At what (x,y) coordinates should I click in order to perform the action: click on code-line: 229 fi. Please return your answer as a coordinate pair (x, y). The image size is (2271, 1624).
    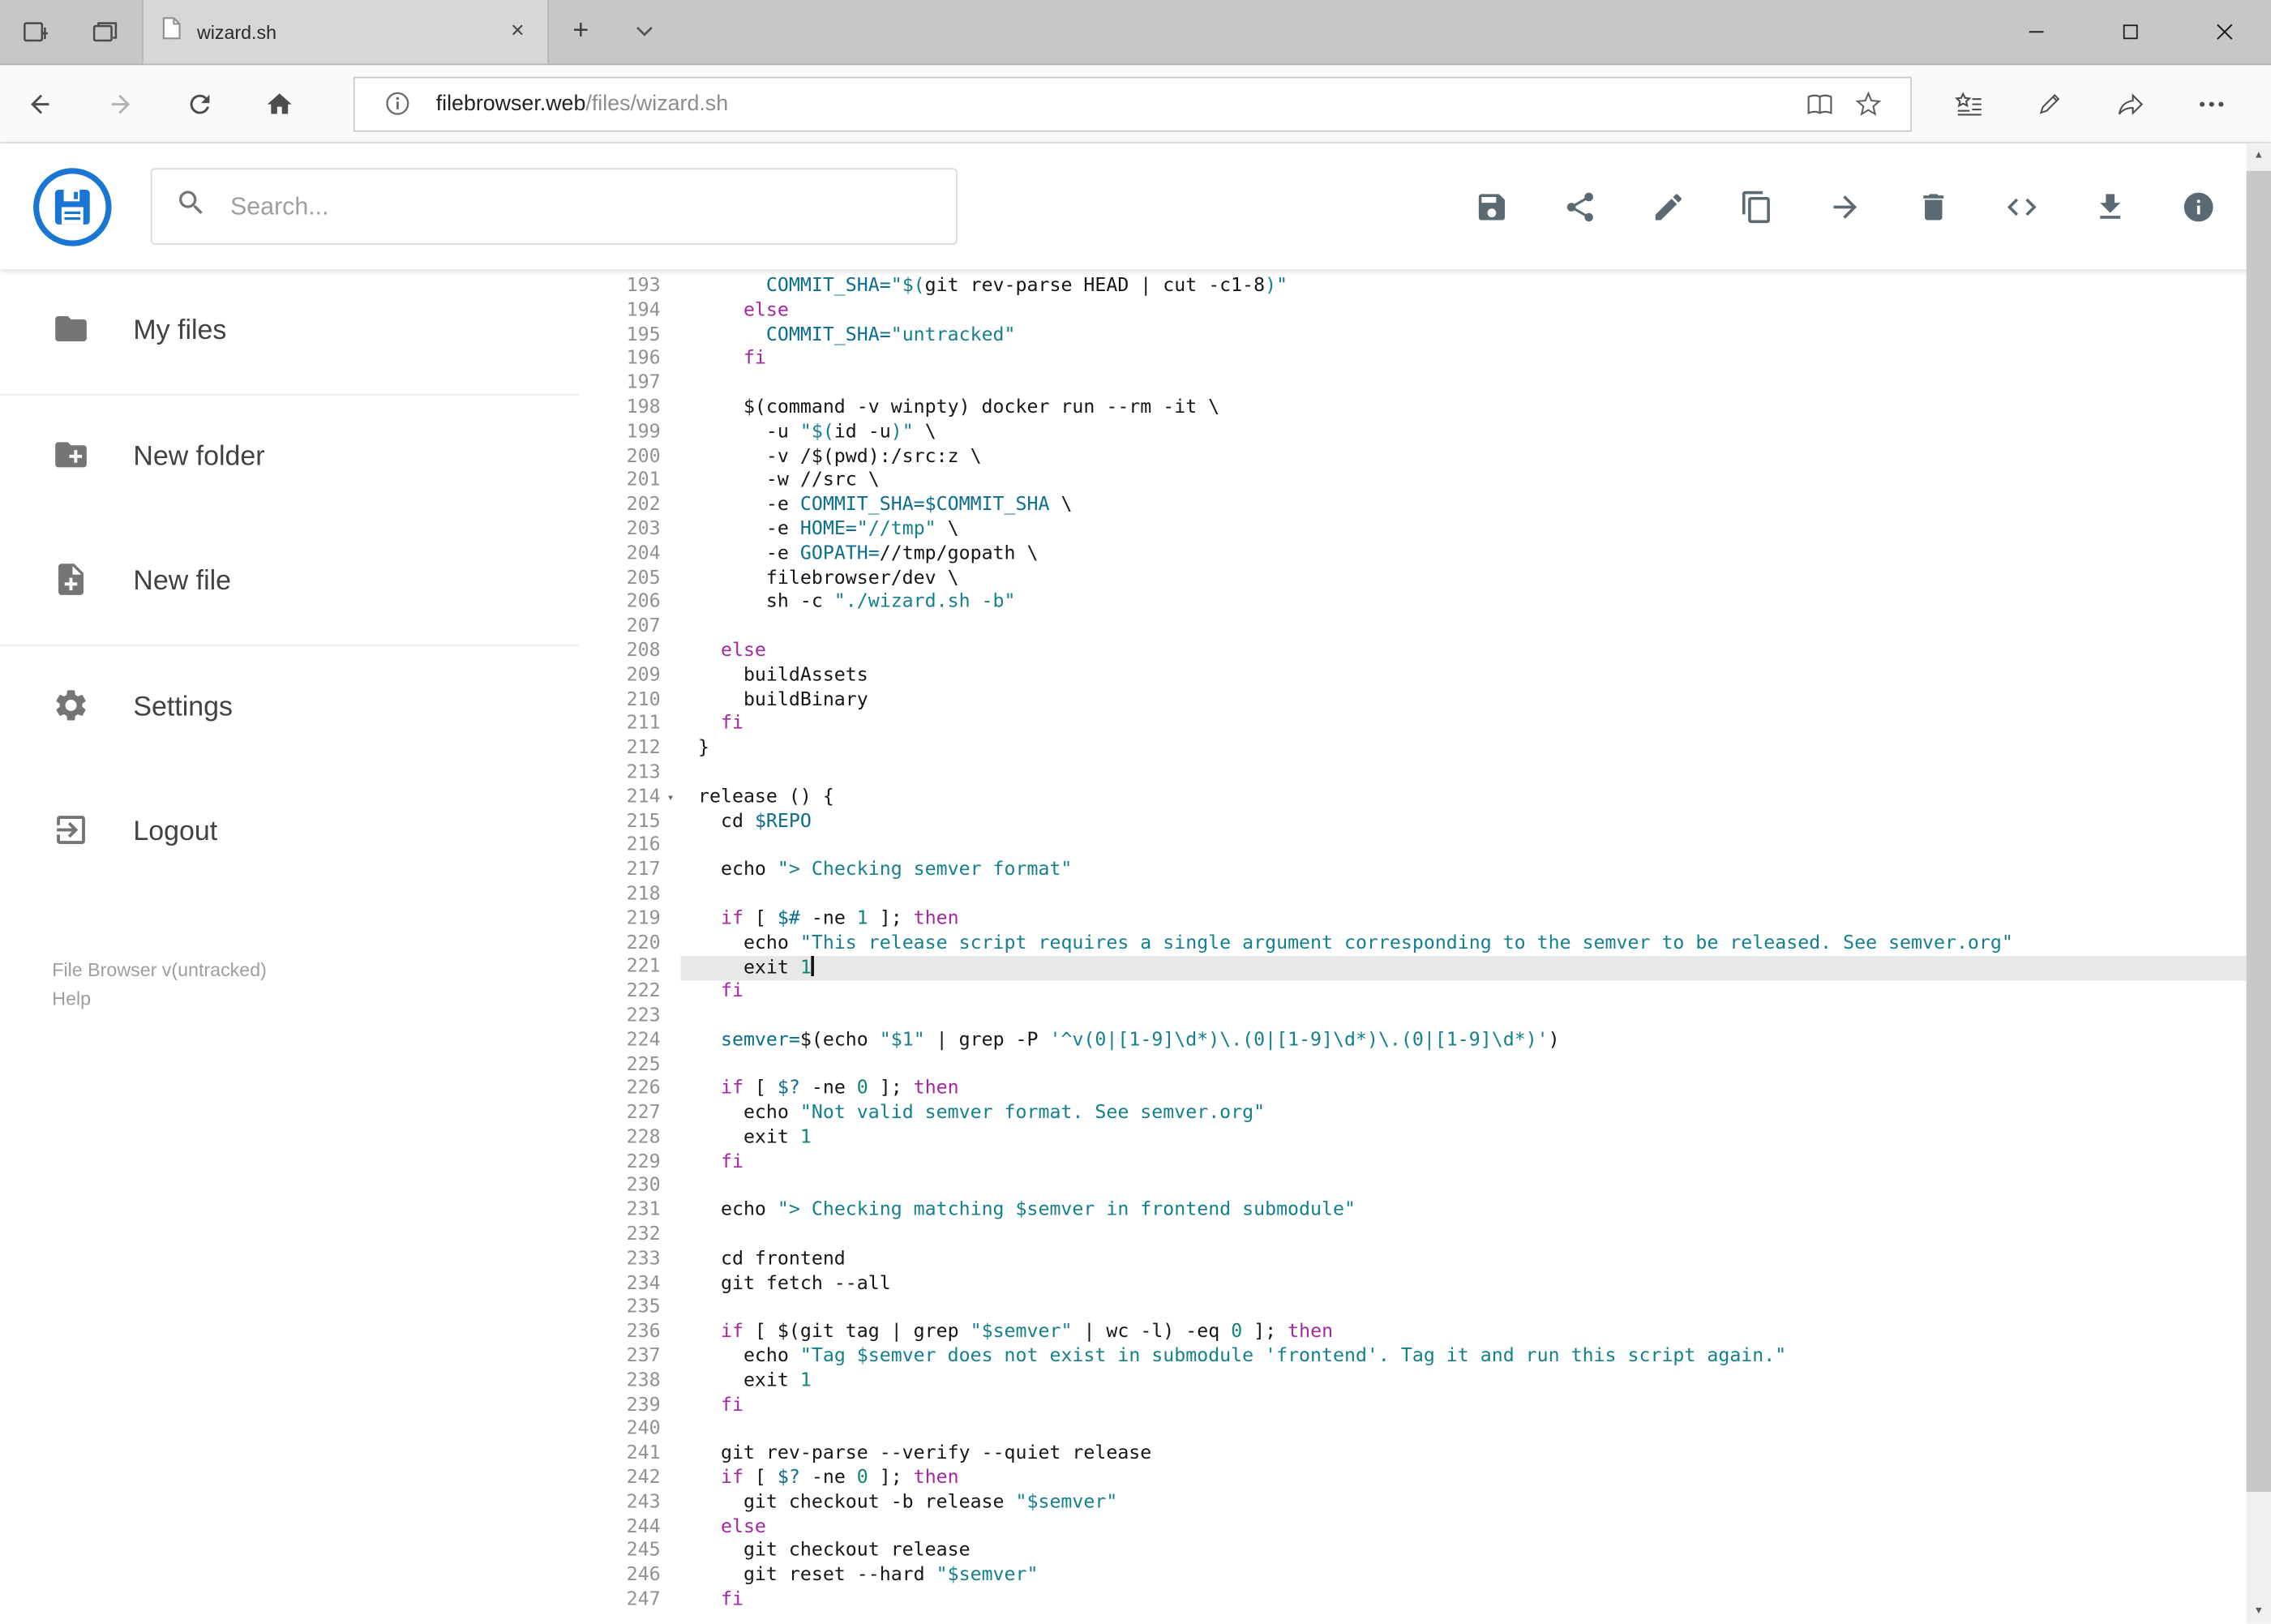
    Looking at the image, I should click on (1425, 1164).